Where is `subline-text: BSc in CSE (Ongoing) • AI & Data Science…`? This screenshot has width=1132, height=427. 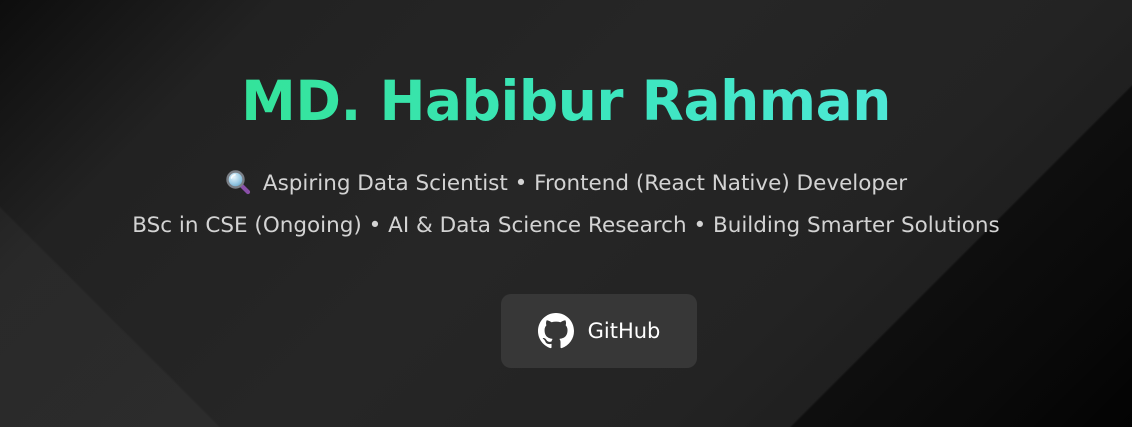 subline-text: BSc in CSE (Ongoing) • AI & Data Science… is located at coordinates (566, 225).